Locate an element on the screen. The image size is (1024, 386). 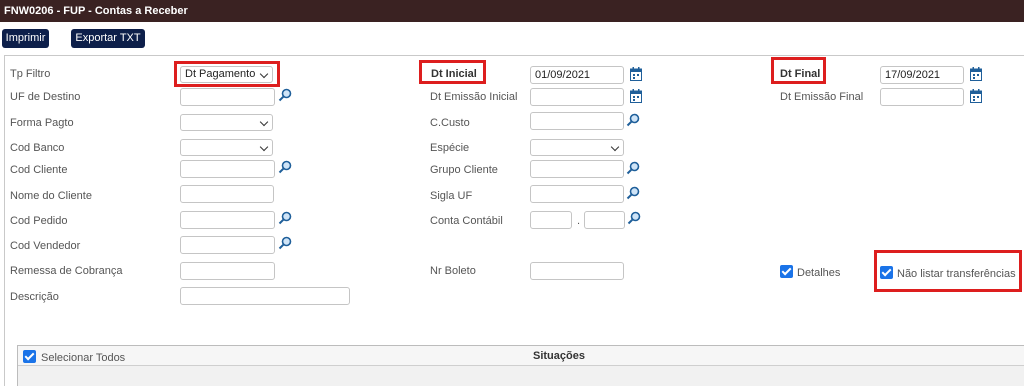
dt-emissao-inicial-label: Dt Emissão Inicial is located at coordinates (474, 97).